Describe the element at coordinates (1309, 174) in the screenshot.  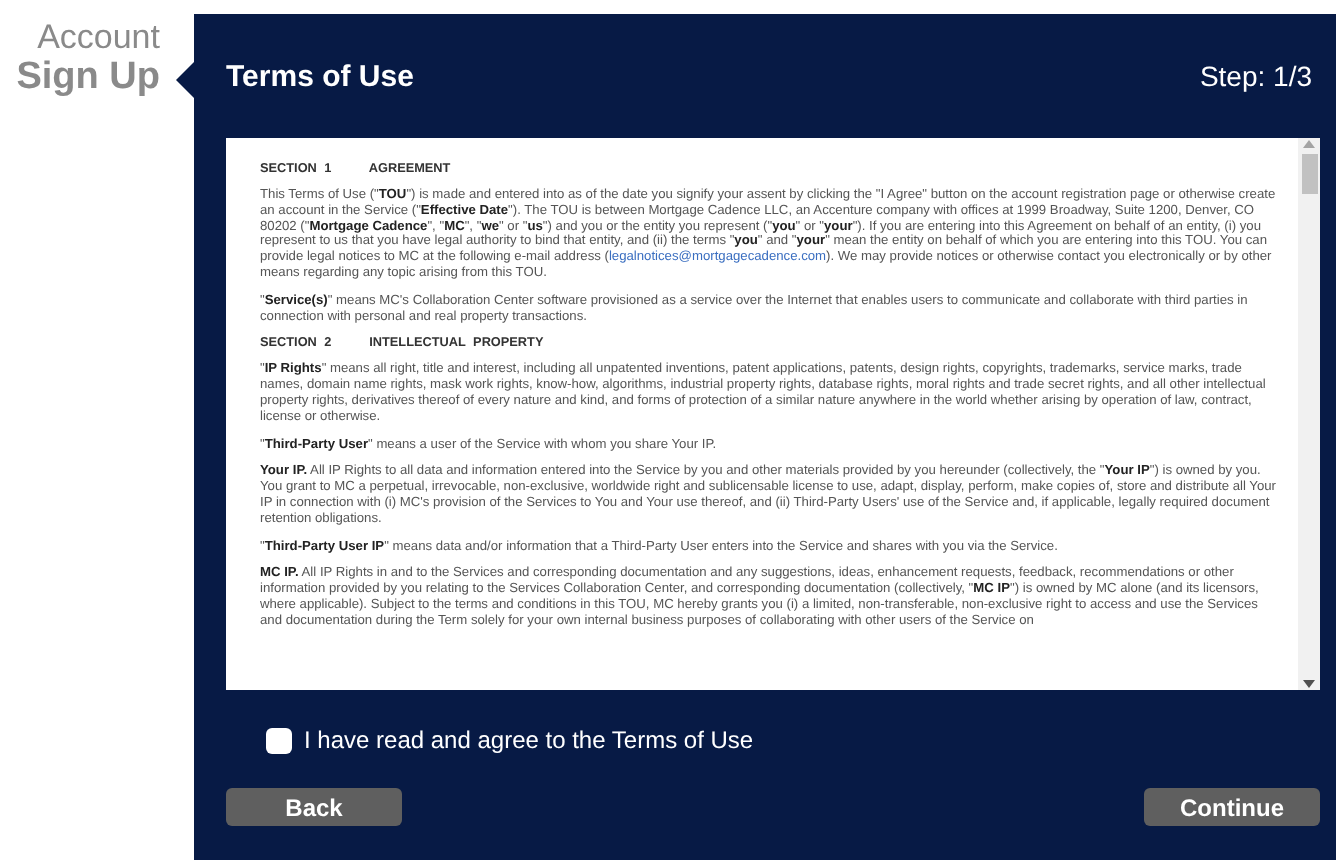
I see `scroll-thumb` at that location.